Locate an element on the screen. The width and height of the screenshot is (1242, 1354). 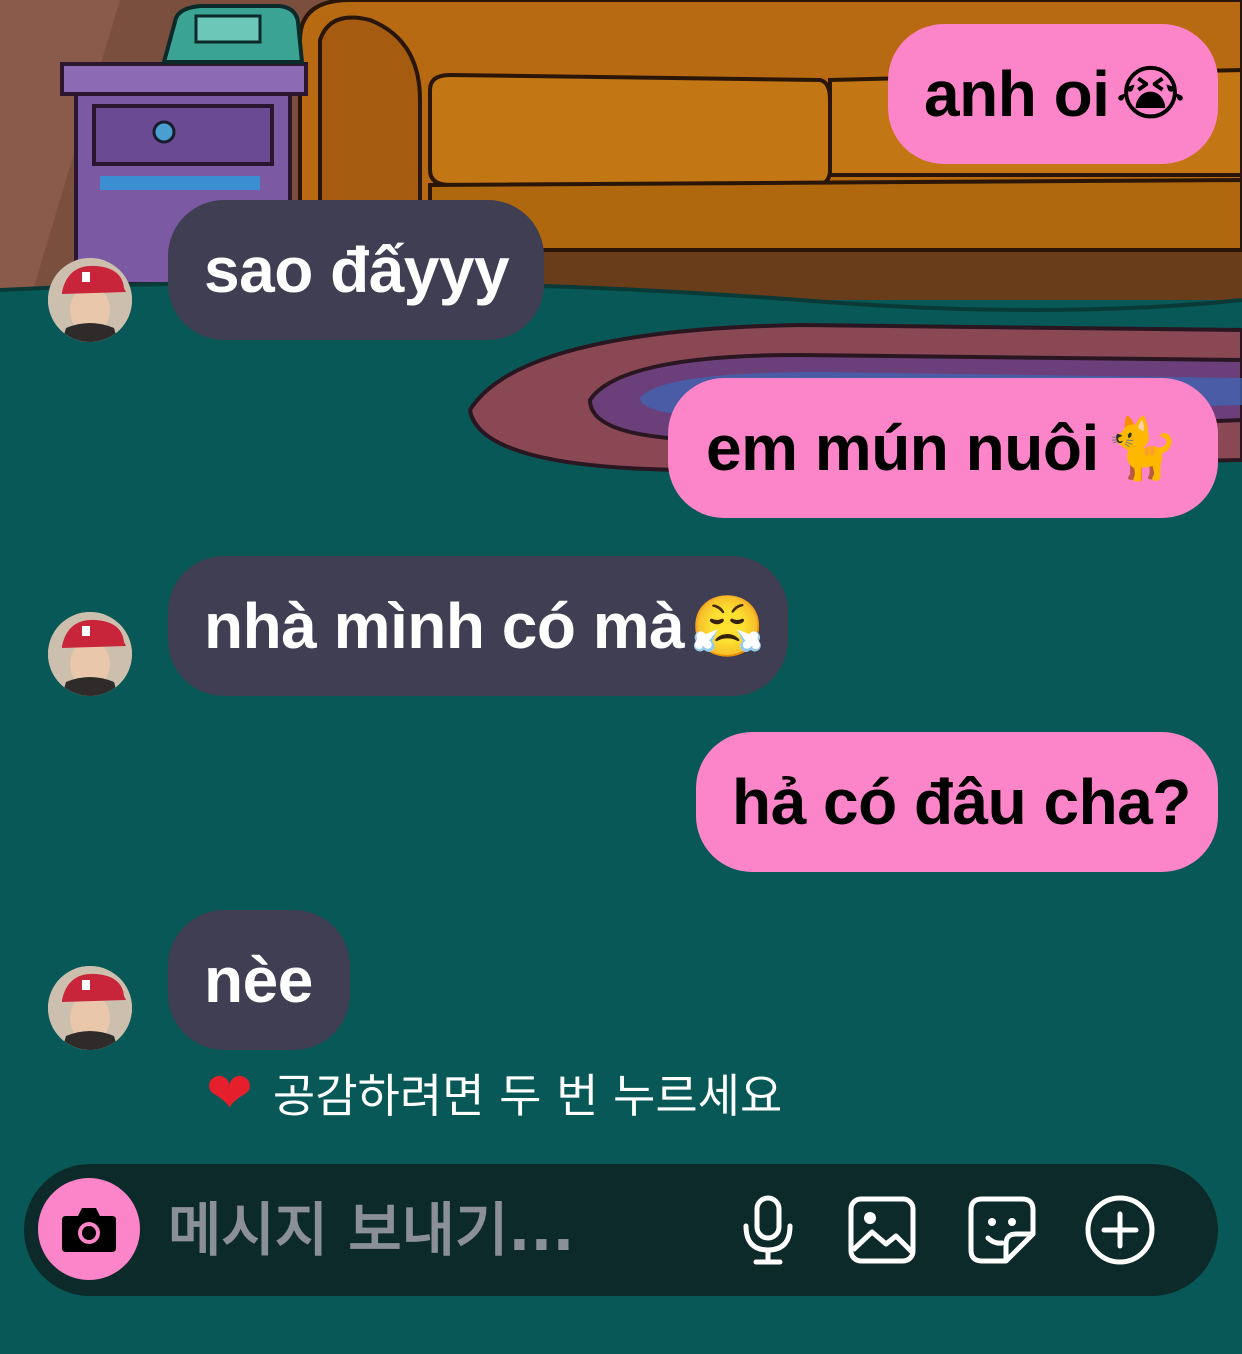
message-composer is located at coordinates (621, 1230).